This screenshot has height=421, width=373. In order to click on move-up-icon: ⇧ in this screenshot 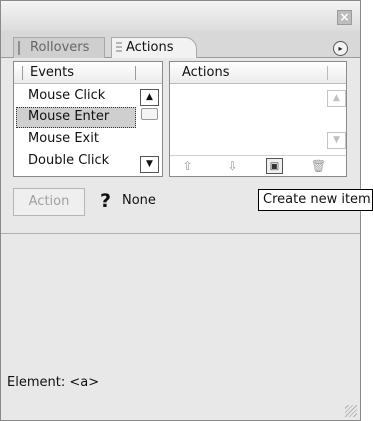, I will do `click(187, 166)`.